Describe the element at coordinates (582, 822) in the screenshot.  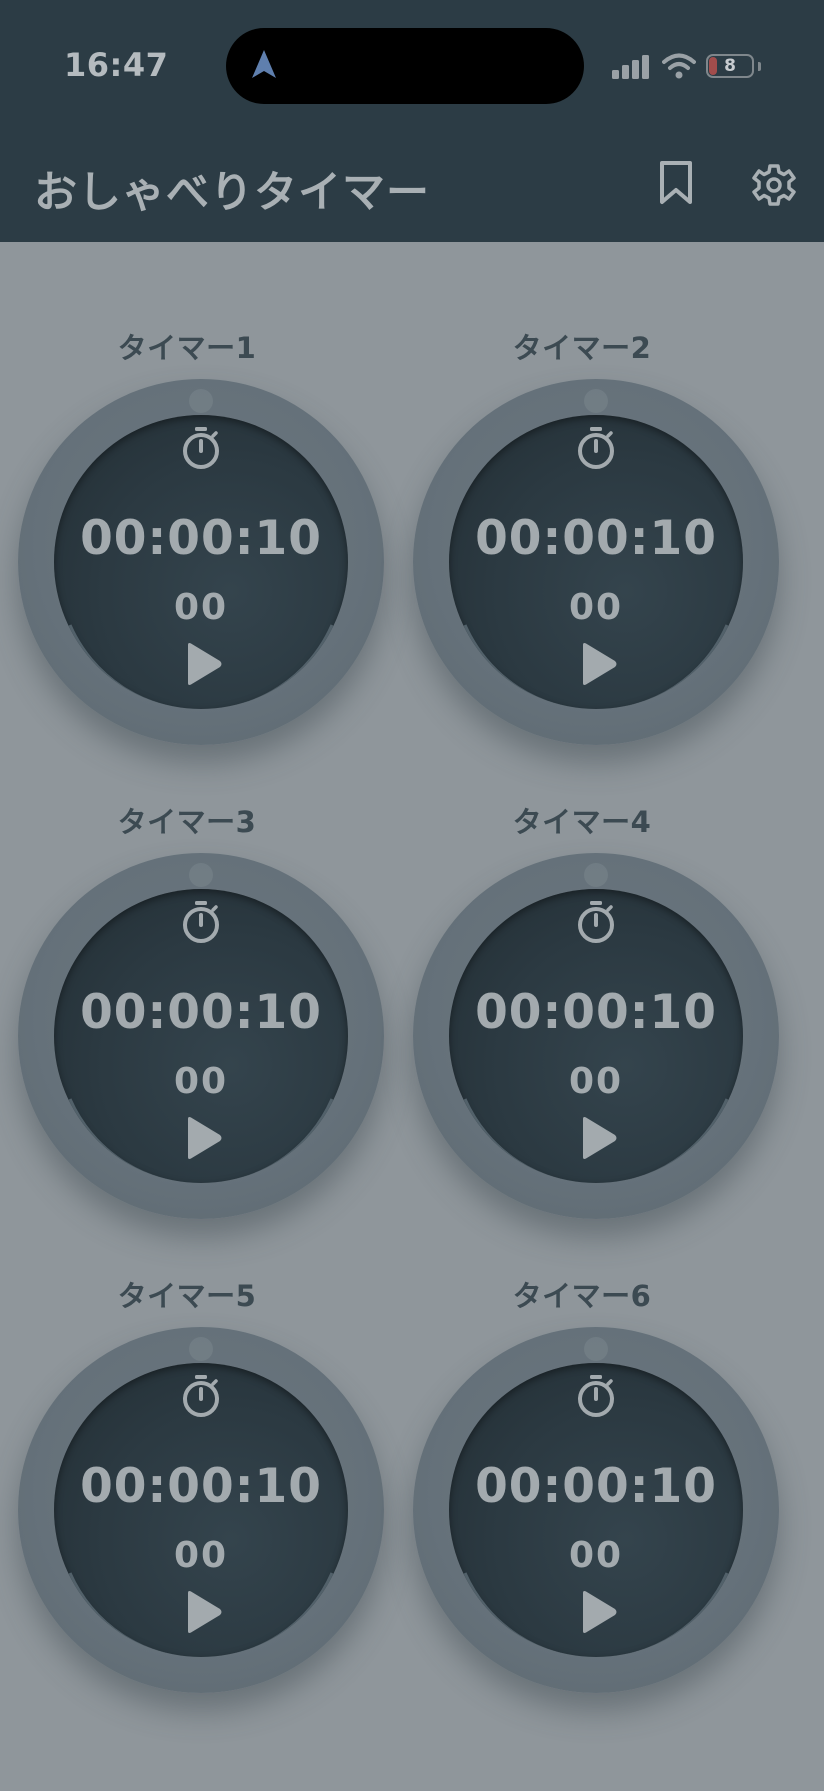
I see `timer-label: タイマー4` at that location.